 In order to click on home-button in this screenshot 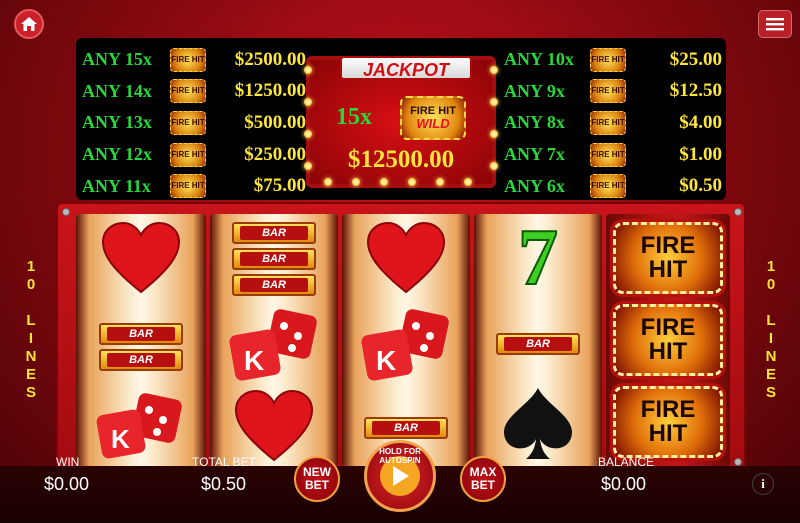, I will do `click(29, 24)`.